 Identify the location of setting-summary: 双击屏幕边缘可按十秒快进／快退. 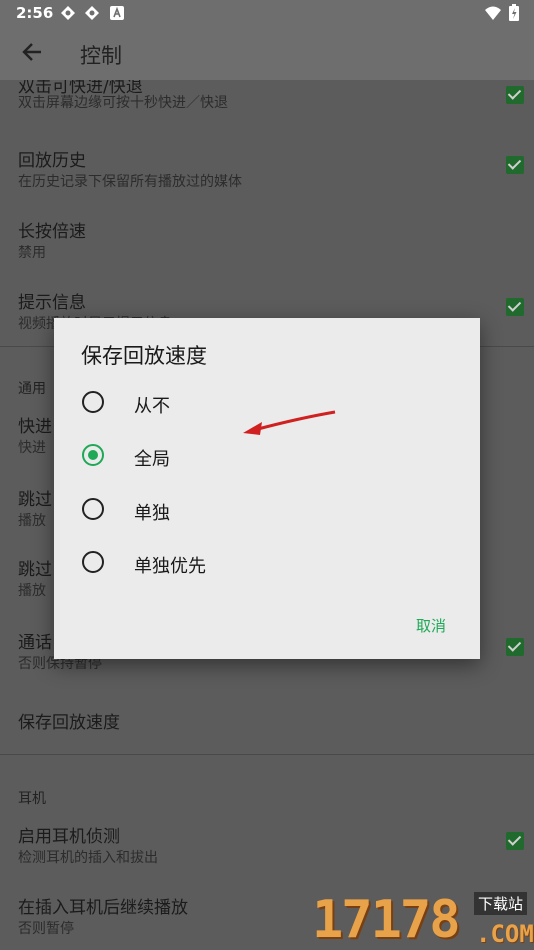
(123, 103).